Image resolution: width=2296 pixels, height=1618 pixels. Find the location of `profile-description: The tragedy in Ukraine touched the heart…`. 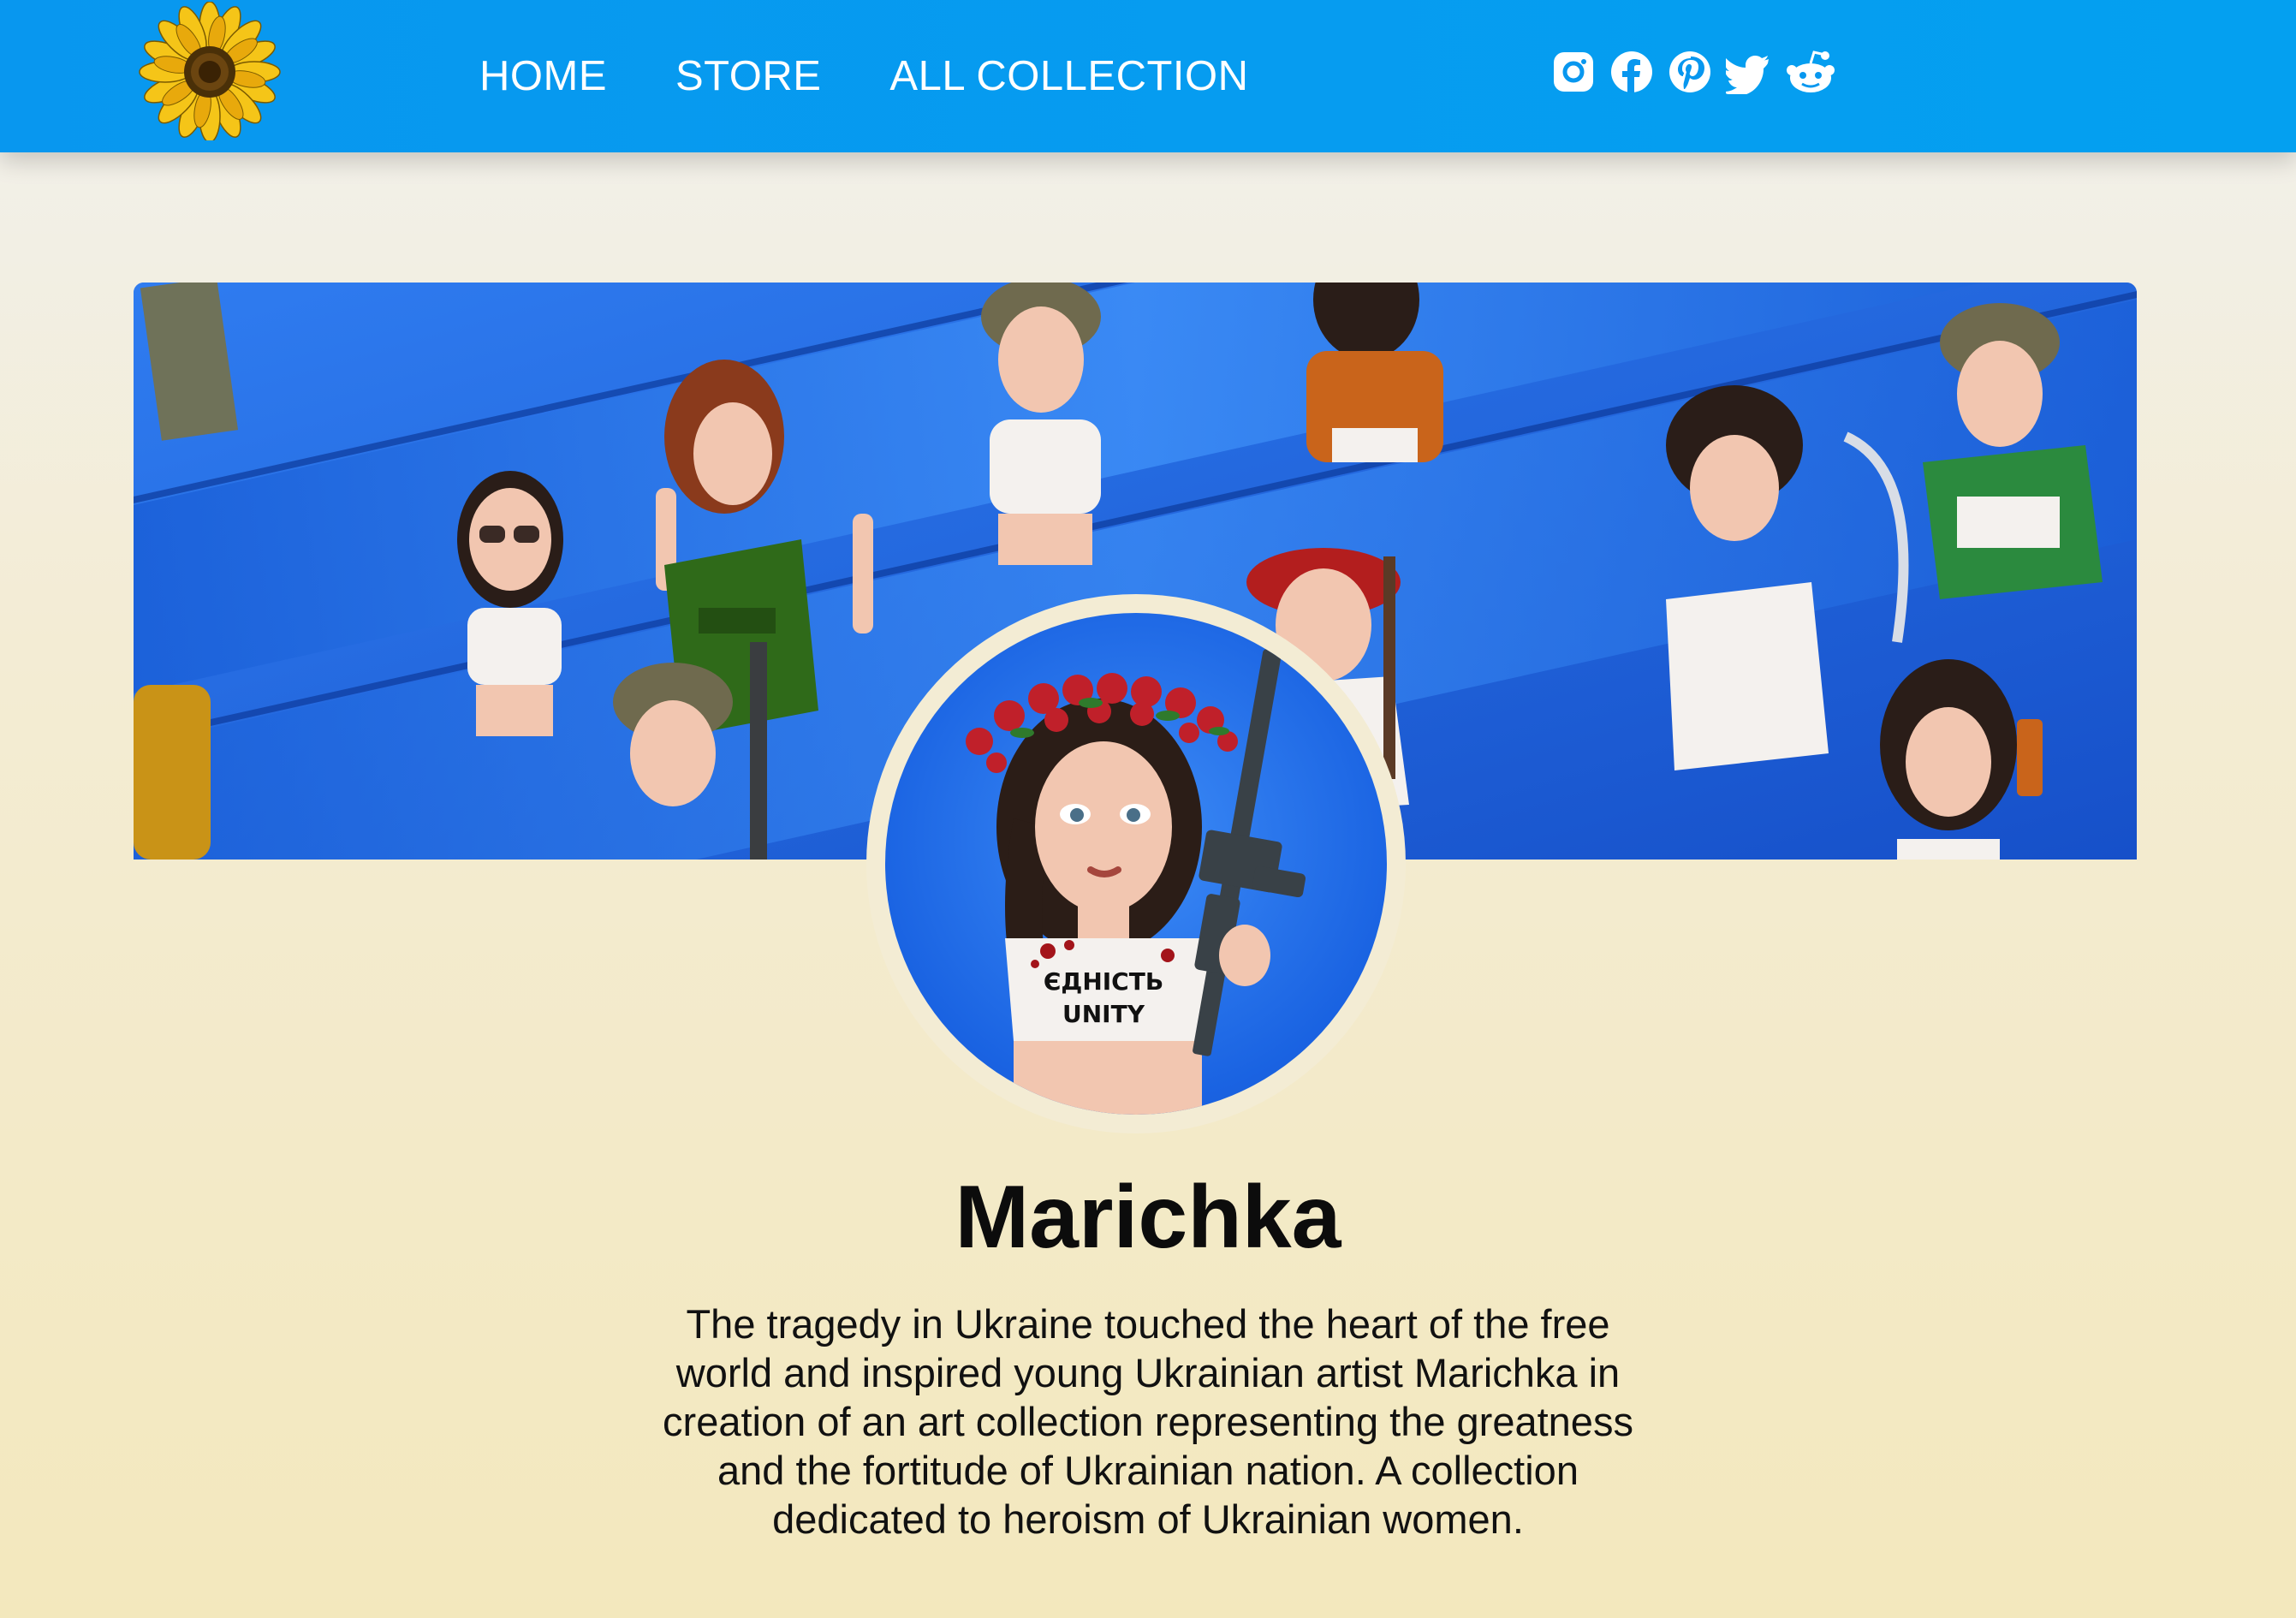

profile-description: The tragedy in Ukraine touched the heart… is located at coordinates (1148, 1422).